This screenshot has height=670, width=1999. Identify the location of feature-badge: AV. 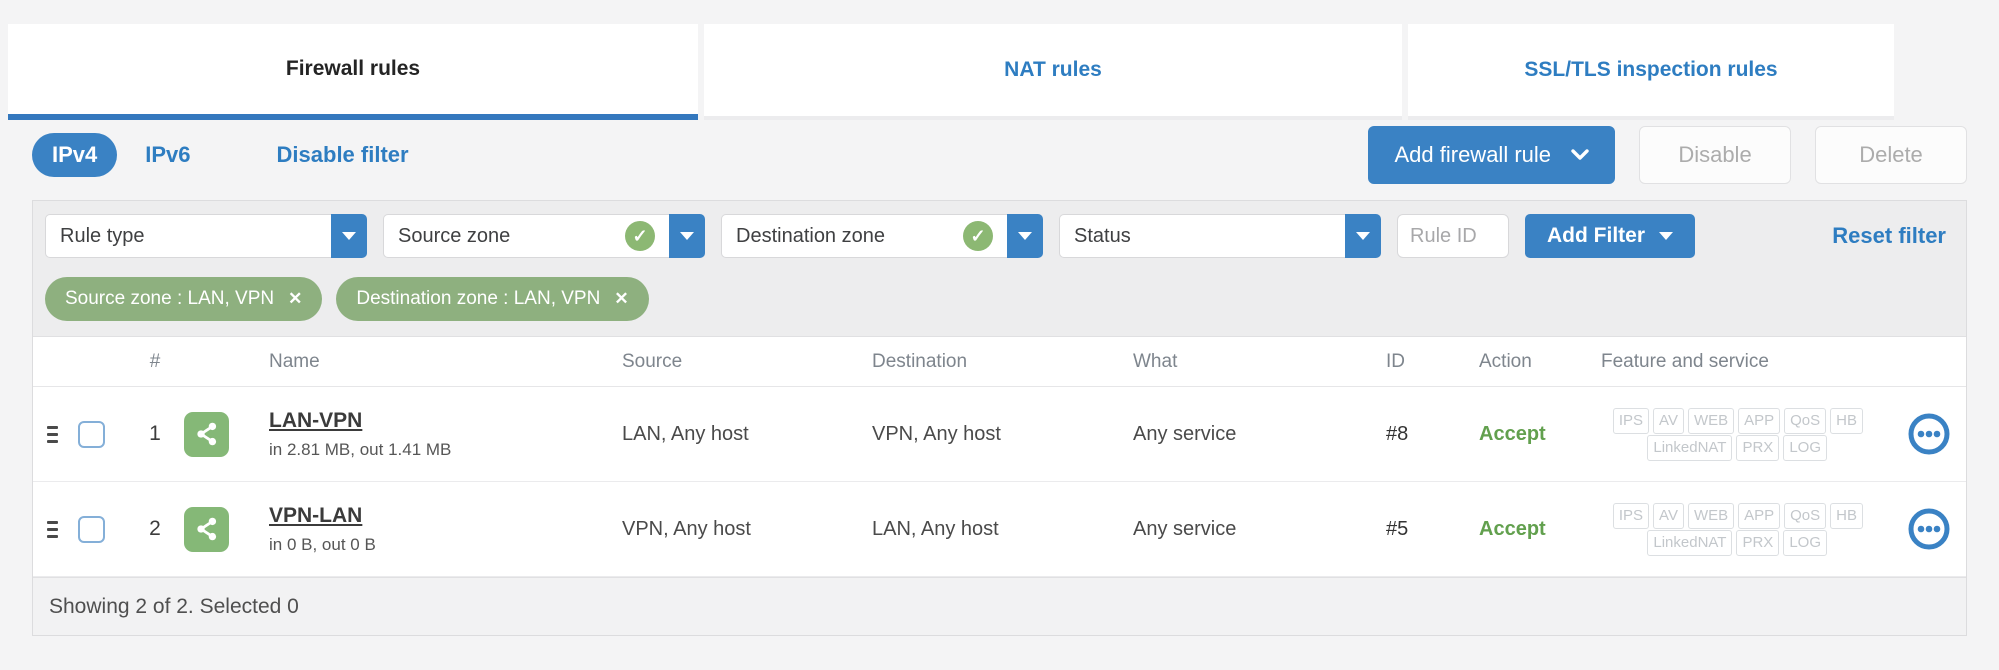
(1668, 421).